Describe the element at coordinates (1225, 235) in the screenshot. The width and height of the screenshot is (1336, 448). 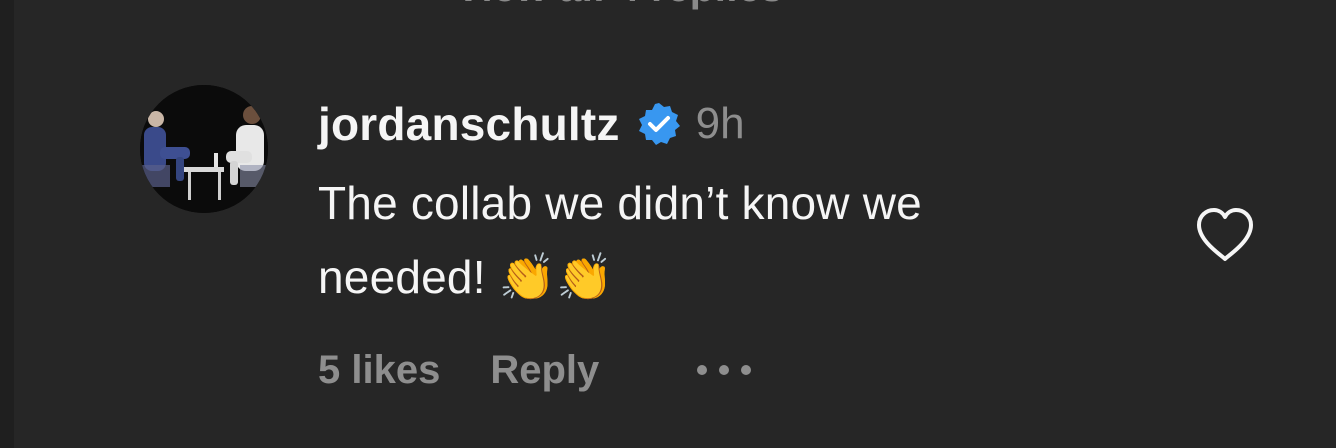
I see `heart-outline-icon` at that location.